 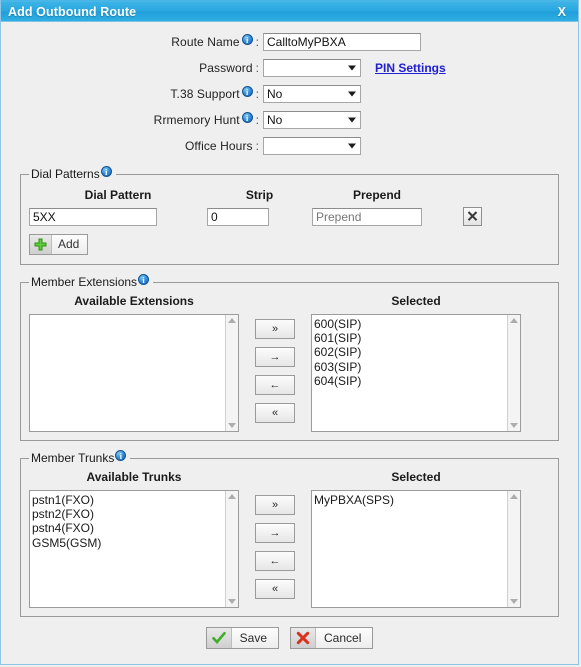 I want to click on dial-pattern-row, so click(x=289, y=216).